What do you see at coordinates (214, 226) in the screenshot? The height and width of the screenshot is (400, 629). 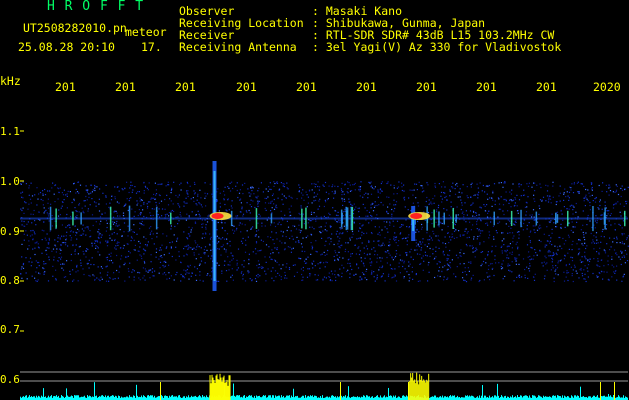 I see `echo-core` at bounding box center [214, 226].